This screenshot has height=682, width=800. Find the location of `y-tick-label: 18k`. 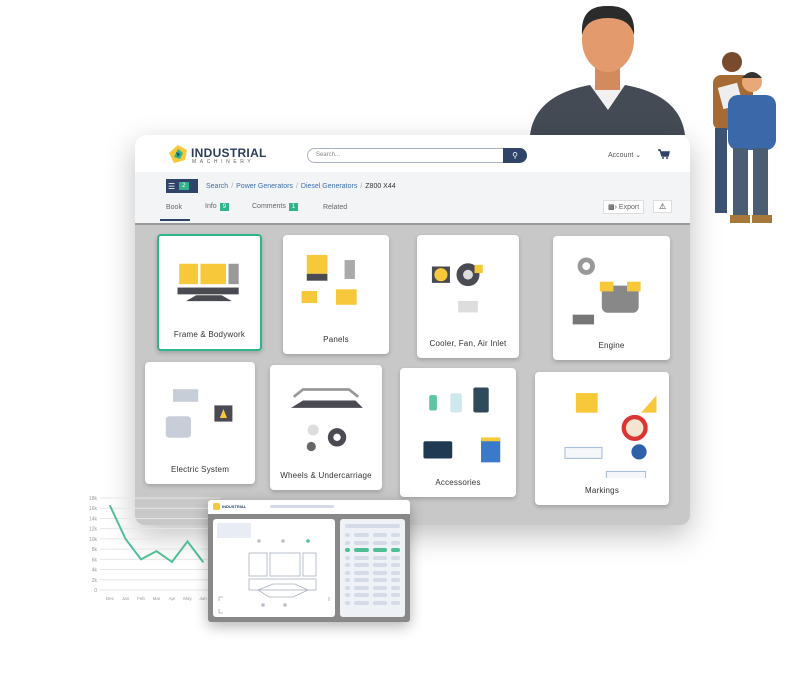

y-tick-label: 18k is located at coordinates (93, 499).